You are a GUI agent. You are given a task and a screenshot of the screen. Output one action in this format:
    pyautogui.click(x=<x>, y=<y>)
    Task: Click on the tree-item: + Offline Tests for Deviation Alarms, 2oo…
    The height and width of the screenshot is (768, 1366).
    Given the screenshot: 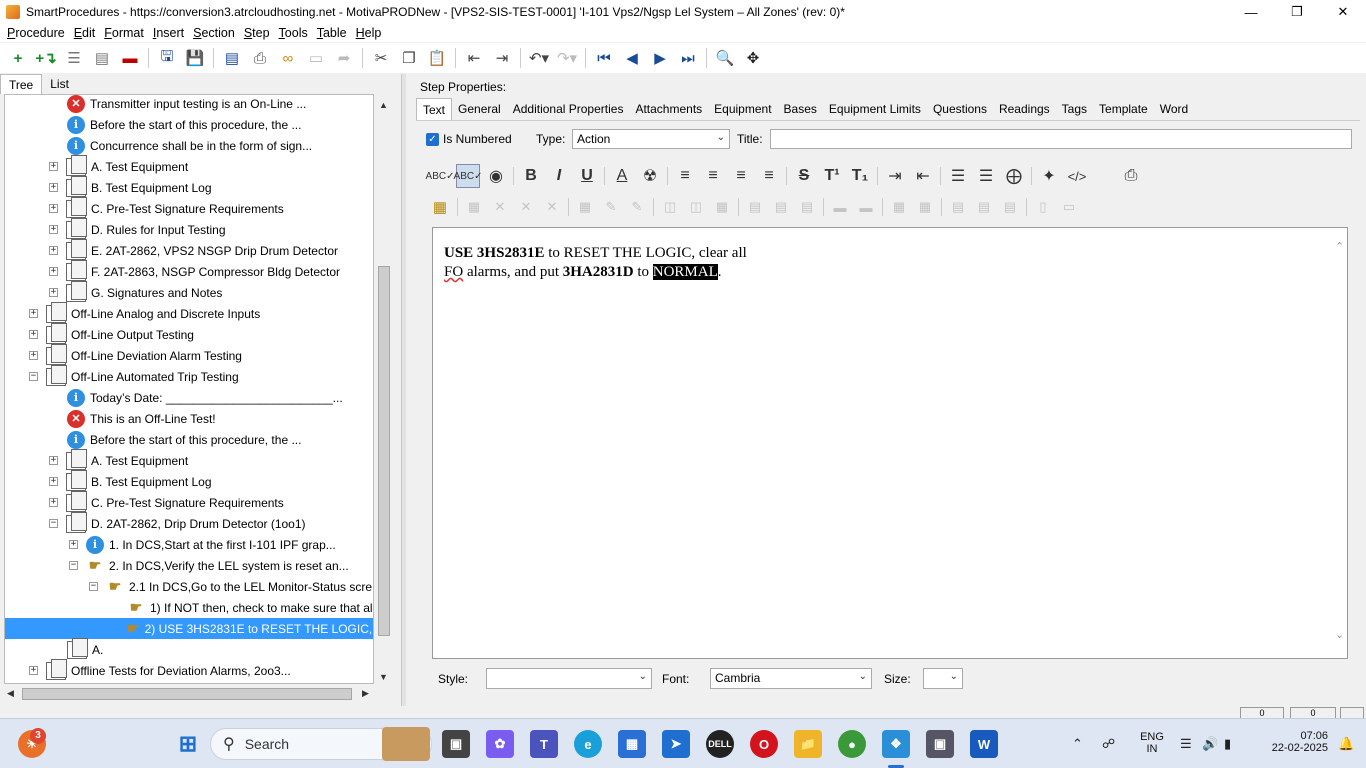 What is the action you would take?
    pyautogui.click(x=160, y=669)
    